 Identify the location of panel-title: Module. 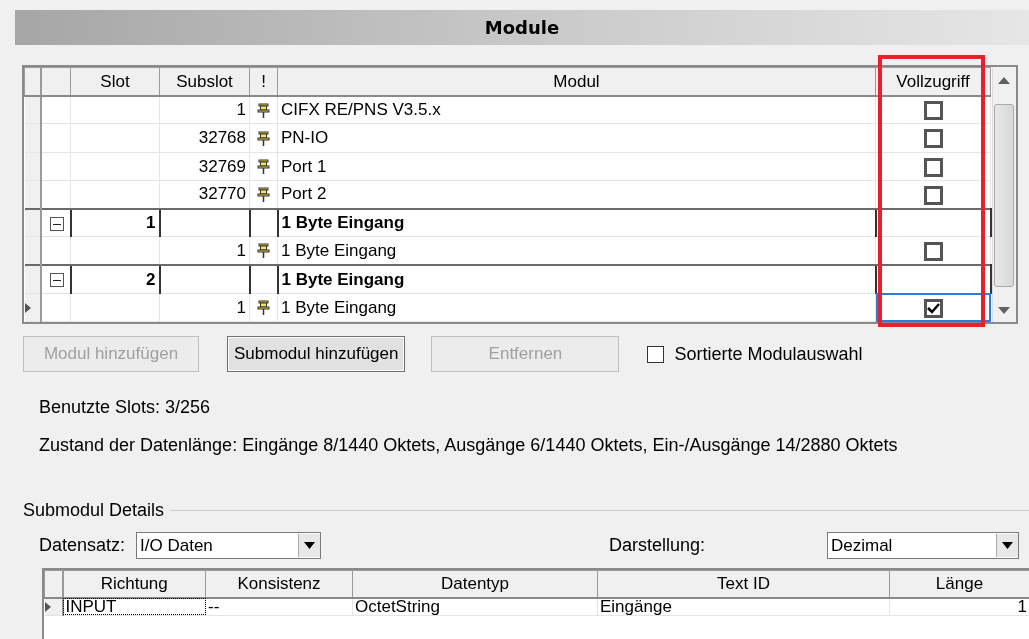
(522, 27).